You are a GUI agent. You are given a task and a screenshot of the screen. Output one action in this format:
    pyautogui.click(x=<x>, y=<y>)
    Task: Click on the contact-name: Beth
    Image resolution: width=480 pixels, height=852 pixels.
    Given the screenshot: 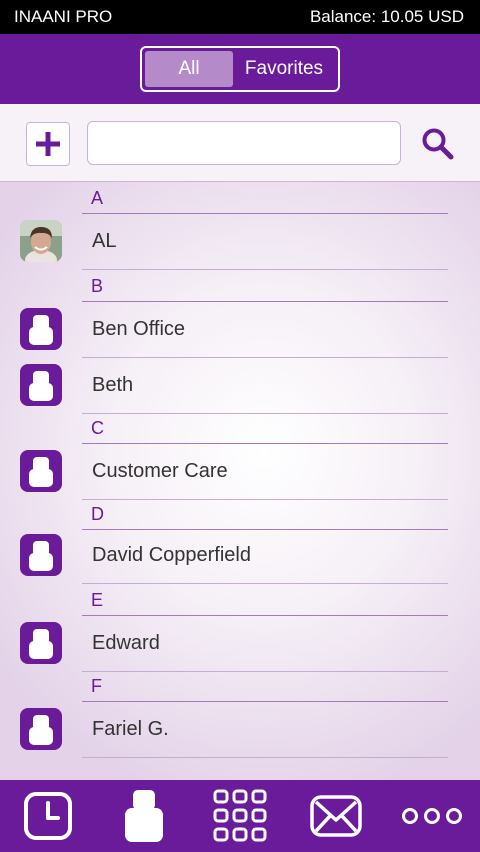 What is the action you would take?
    pyautogui.click(x=265, y=386)
    